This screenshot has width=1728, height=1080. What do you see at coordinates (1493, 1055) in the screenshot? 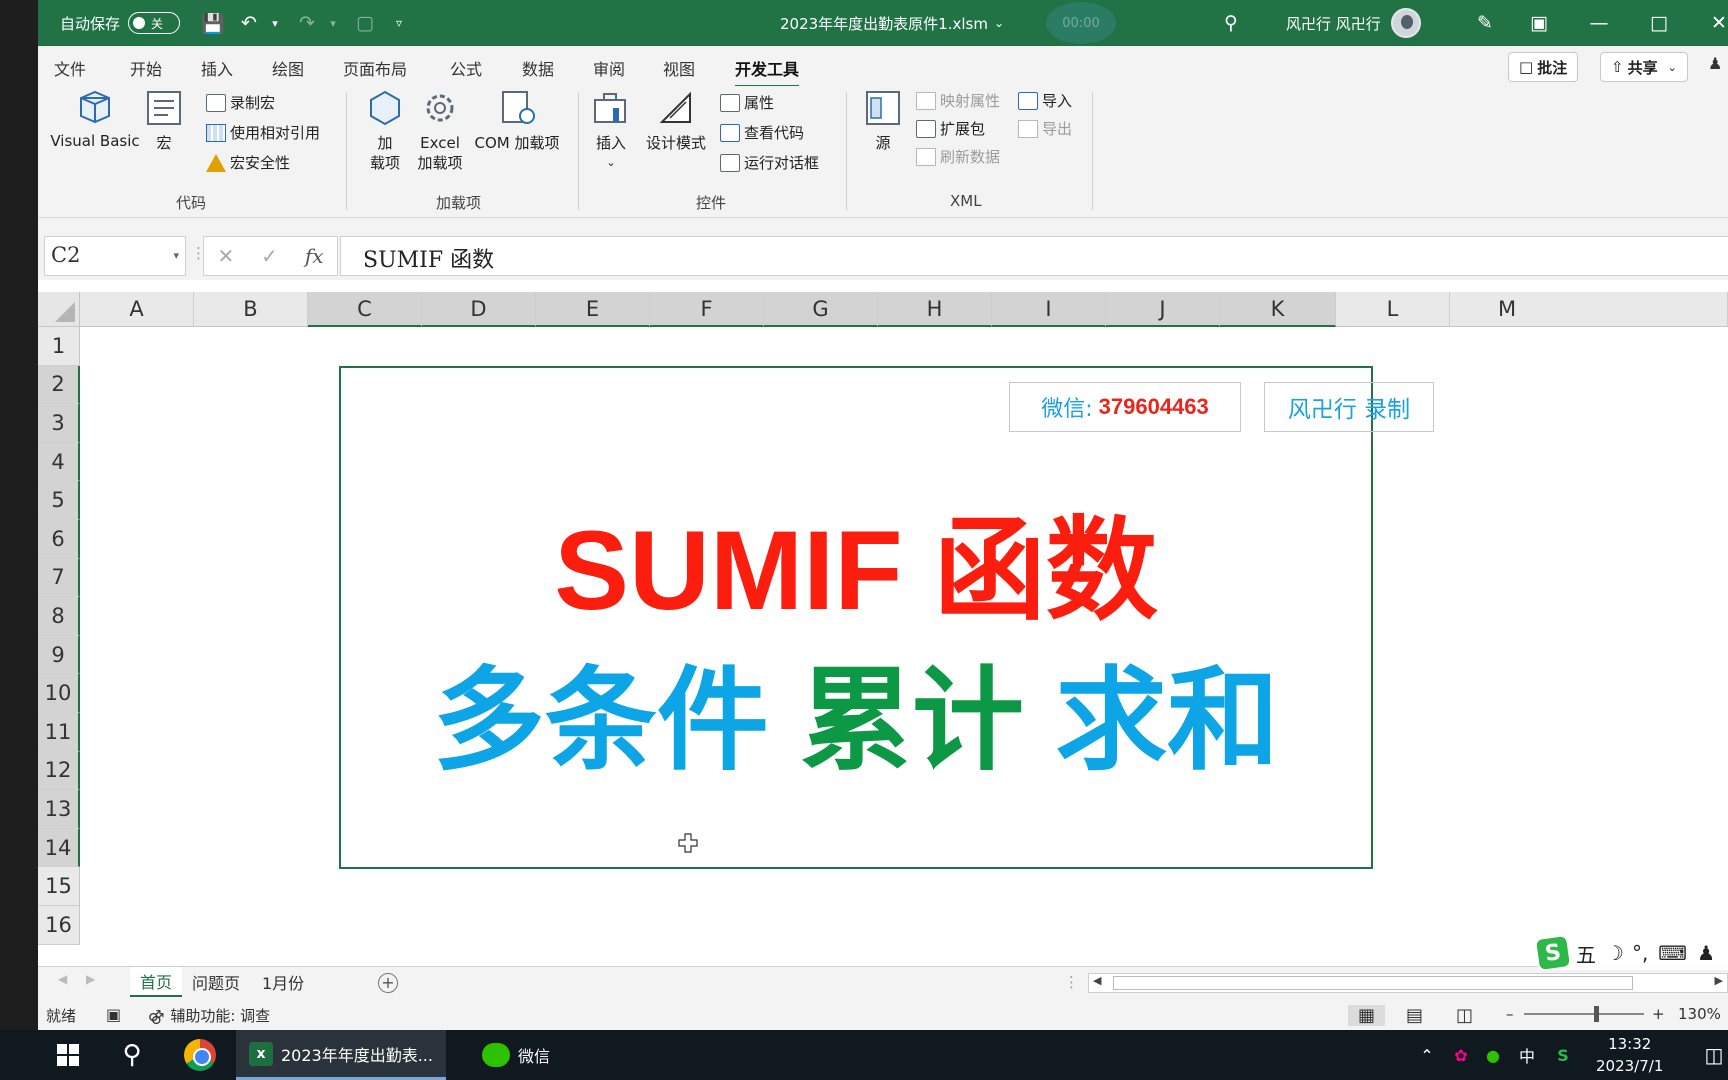
I see `wechat-tray-icon: ●` at bounding box center [1493, 1055].